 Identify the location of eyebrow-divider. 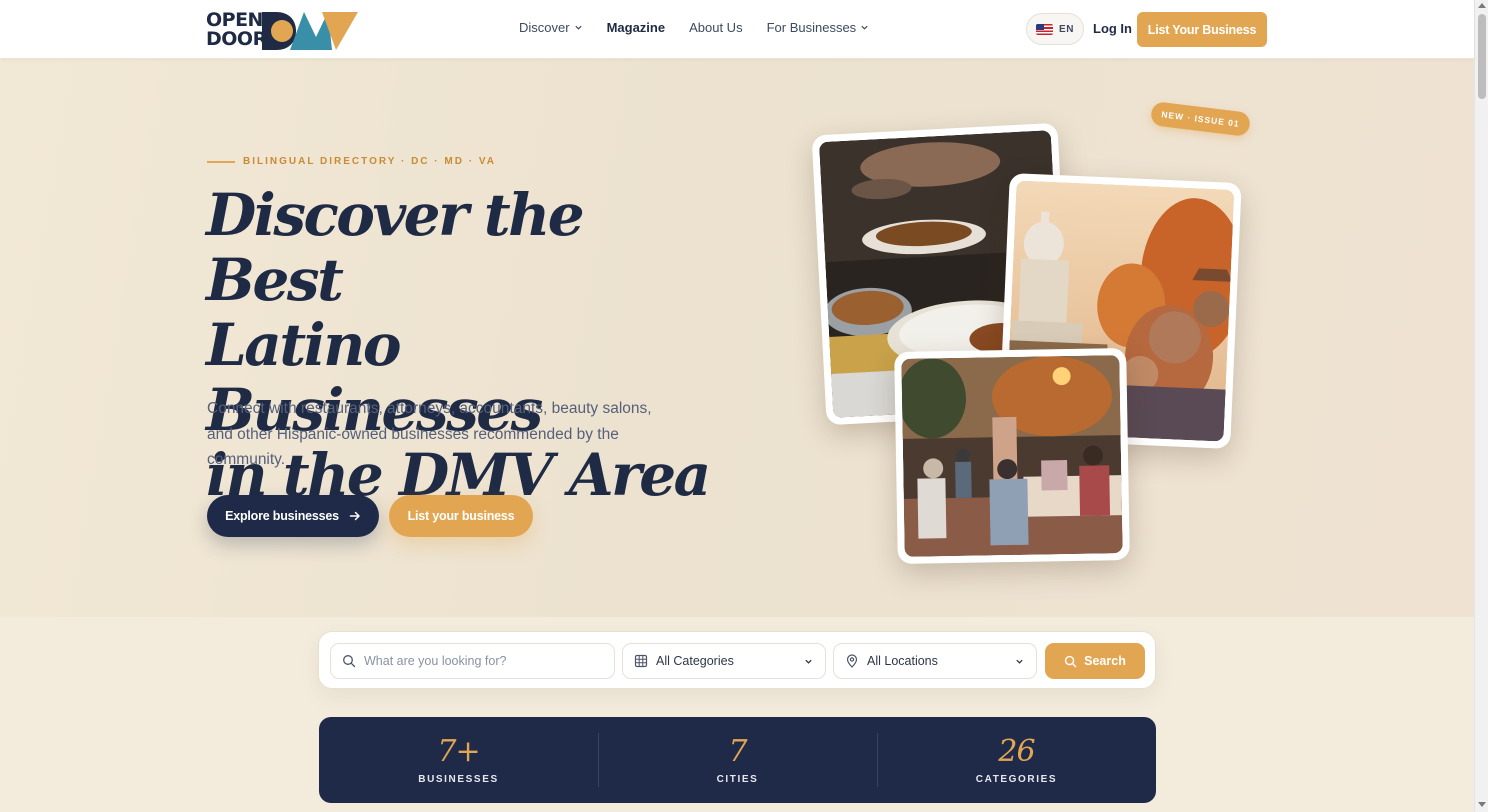
(221, 161).